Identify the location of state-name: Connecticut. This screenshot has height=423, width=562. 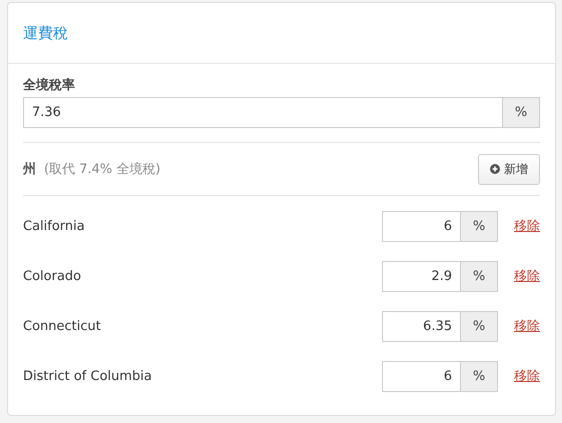
(62, 326).